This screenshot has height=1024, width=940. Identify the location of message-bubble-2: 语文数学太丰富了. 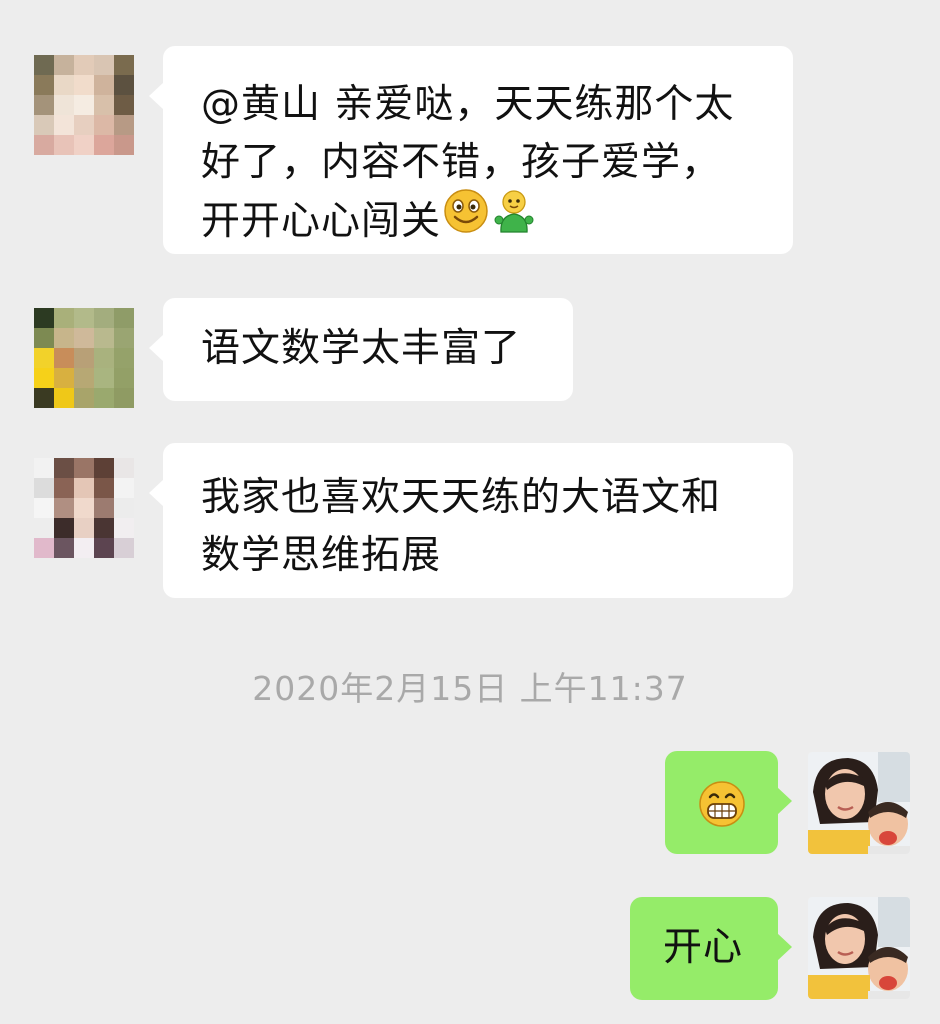
(361, 349).